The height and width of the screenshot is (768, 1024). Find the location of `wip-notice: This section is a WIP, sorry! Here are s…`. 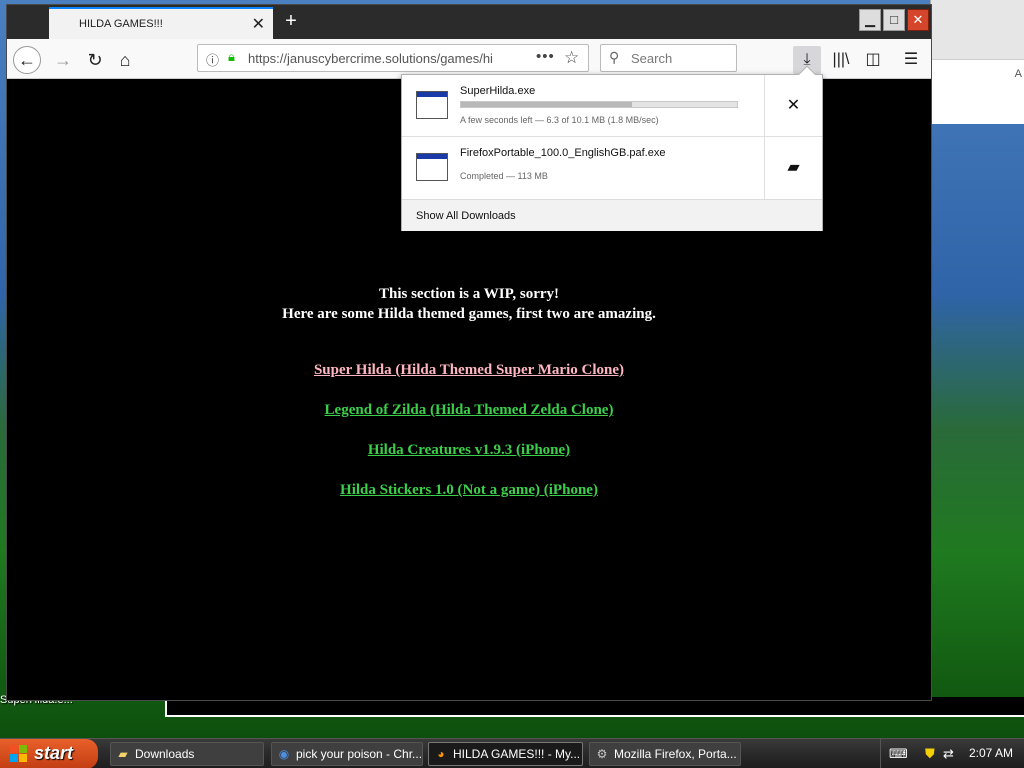

wip-notice: This section is a WIP, sorry! Here are s… is located at coordinates (469, 304).